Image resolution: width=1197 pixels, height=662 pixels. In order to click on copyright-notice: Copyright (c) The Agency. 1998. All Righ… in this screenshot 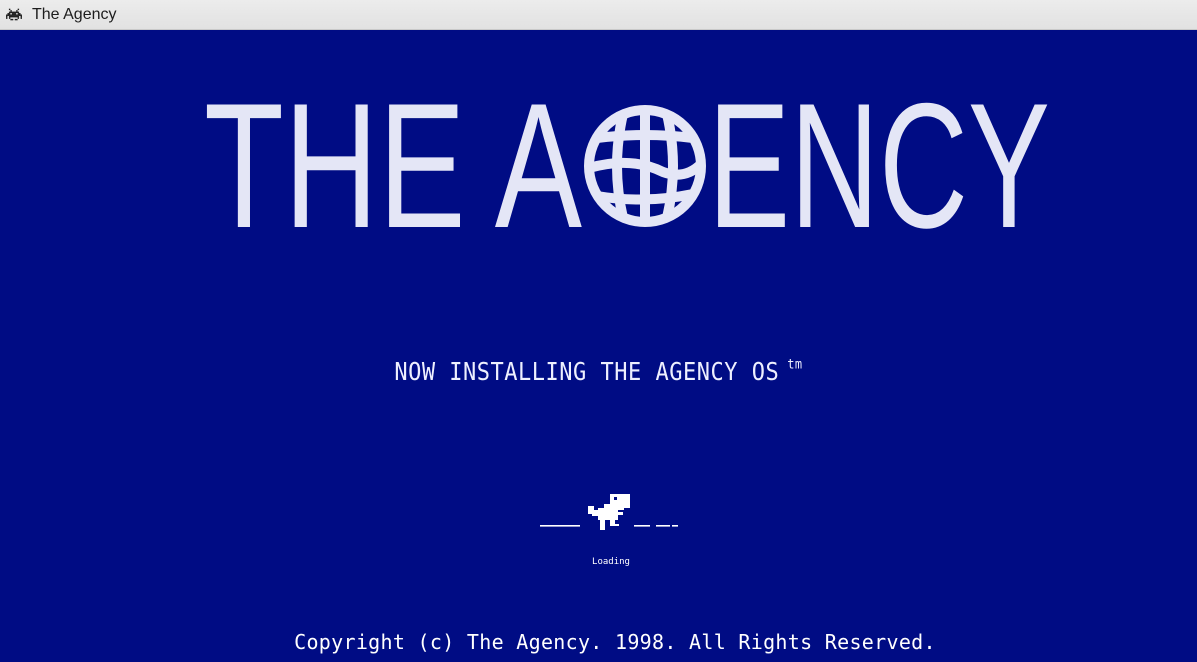, I will do `click(615, 642)`.